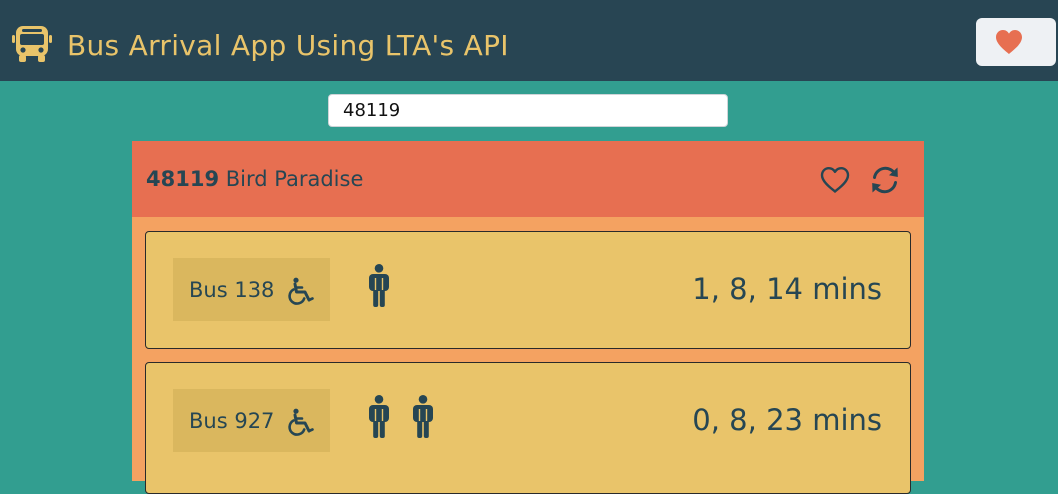 The height and width of the screenshot is (494, 1058). I want to click on favorites-button, so click(1016, 42).